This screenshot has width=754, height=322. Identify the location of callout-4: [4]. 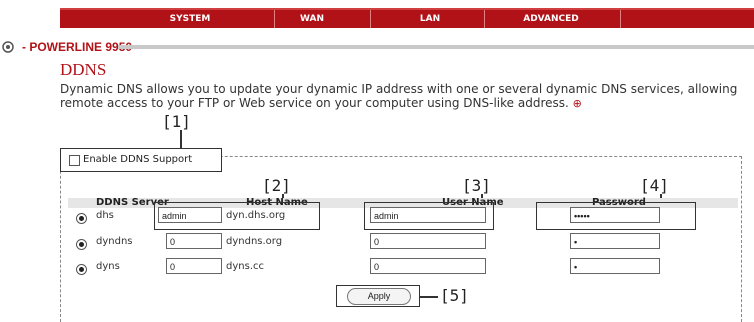
(654, 185).